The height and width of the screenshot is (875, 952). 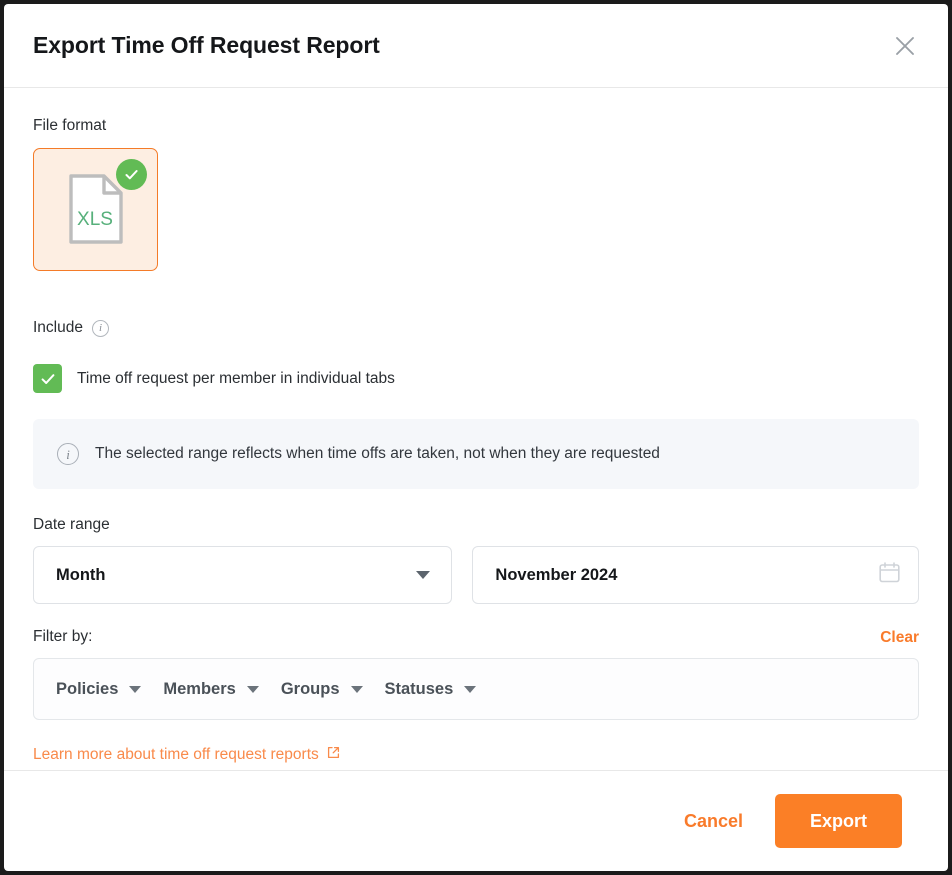 I want to click on date-picker-value: November 2024, so click(x=556, y=574).